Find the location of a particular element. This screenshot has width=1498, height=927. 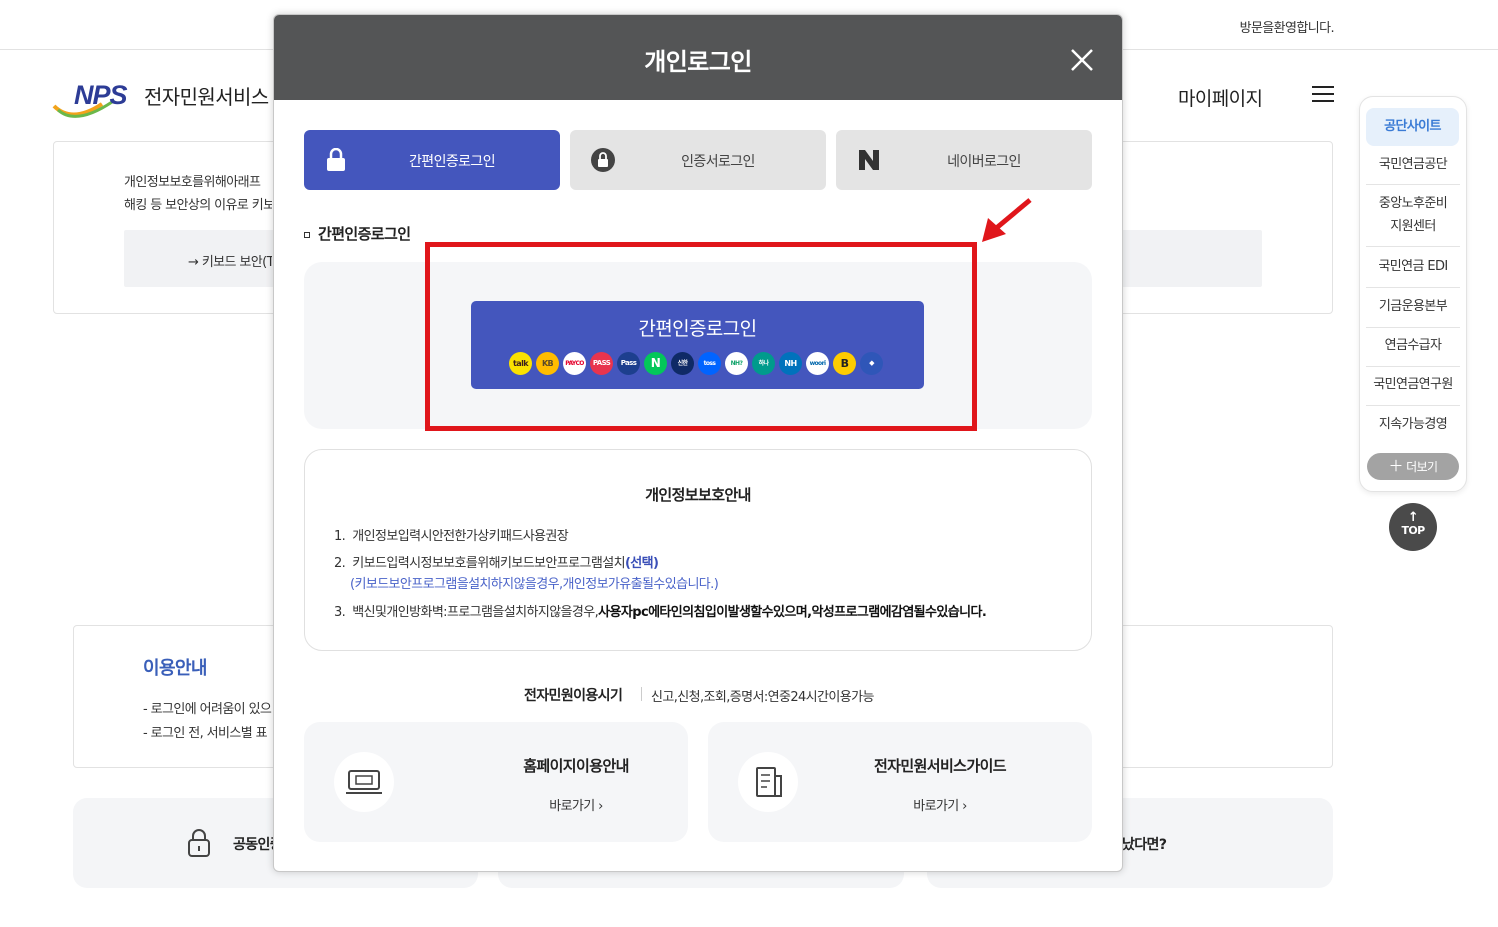

bottom-card-label: 공동인증 is located at coordinates (253, 845).